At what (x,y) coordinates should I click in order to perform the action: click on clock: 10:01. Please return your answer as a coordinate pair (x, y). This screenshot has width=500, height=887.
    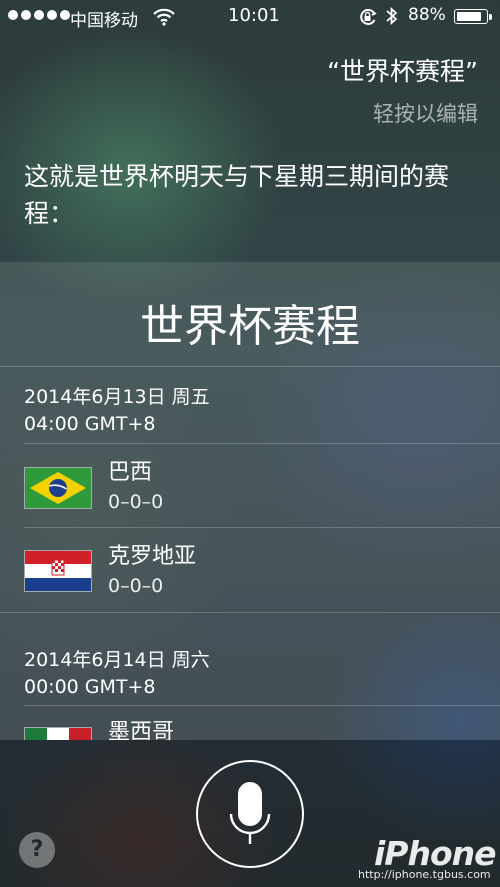
    Looking at the image, I should click on (254, 15).